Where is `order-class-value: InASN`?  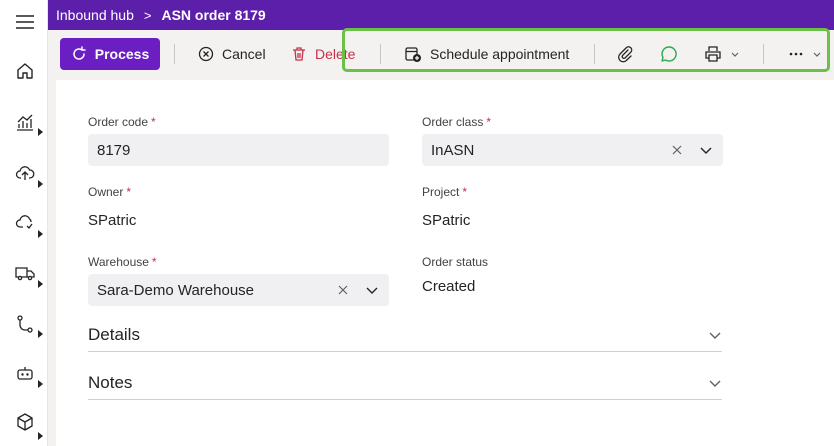 order-class-value: InASN is located at coordinates (453, 150).